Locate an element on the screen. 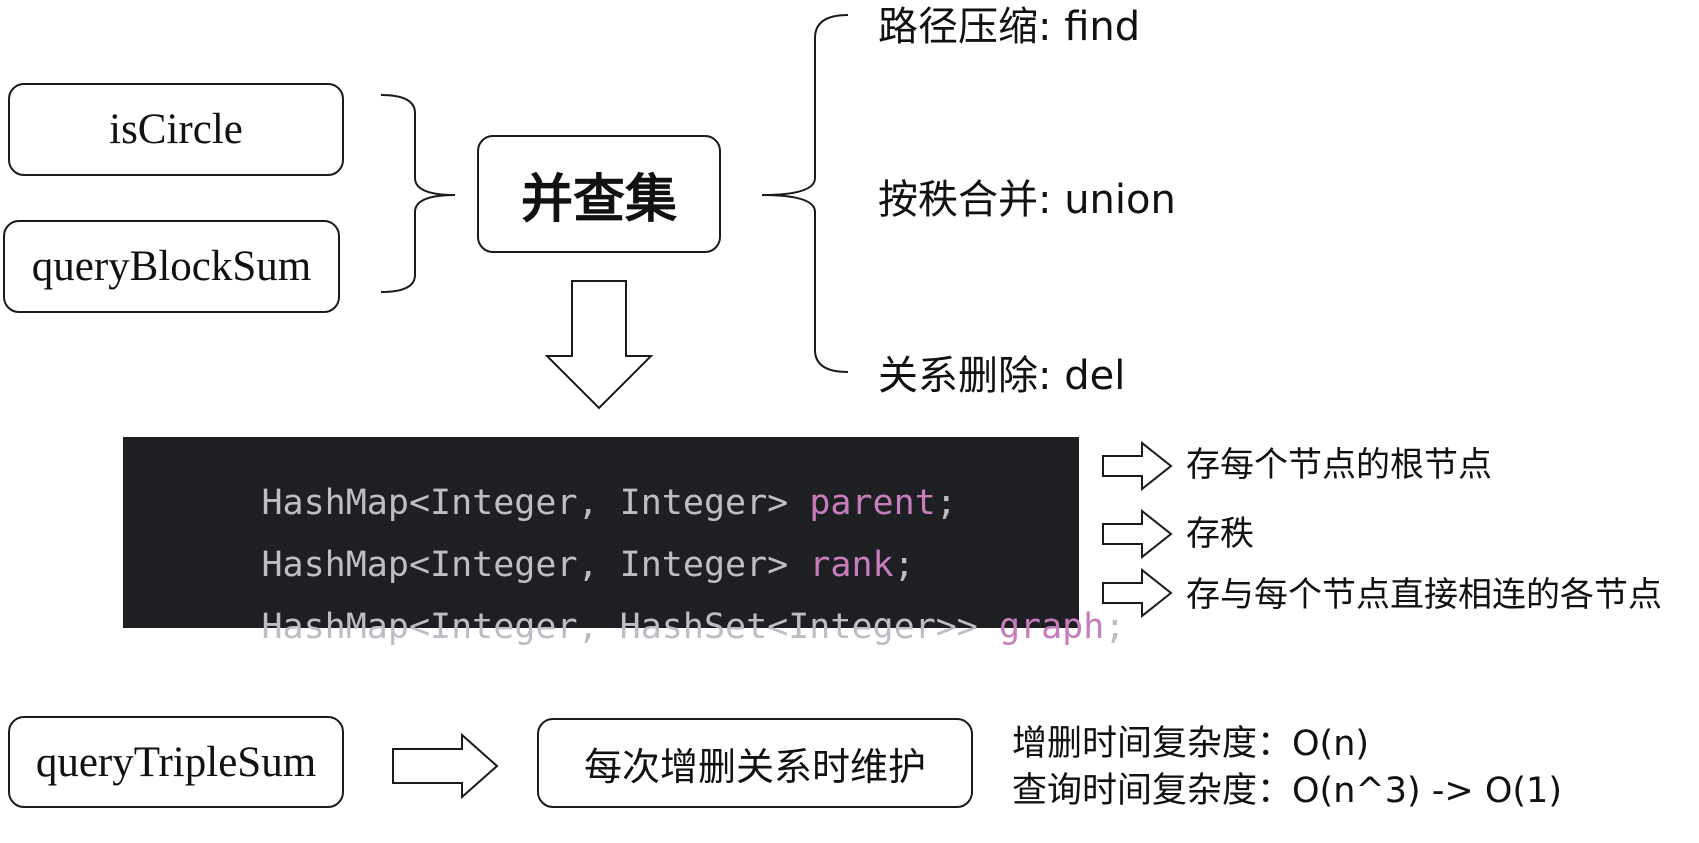 This screenshot has width=1699, height=843. method-label: isCircle is located at coordinates (176, 129).